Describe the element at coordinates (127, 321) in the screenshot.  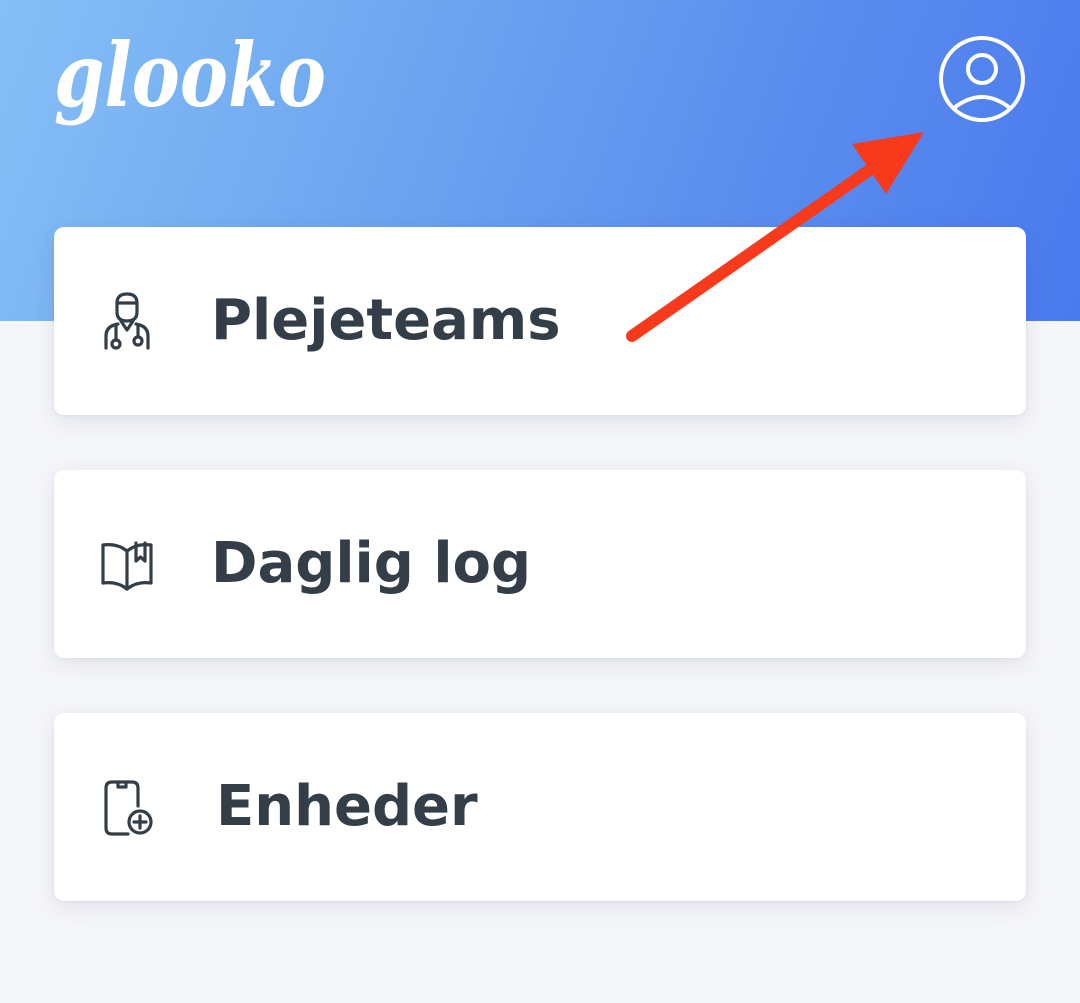
I see `care-team-icon` at that location.